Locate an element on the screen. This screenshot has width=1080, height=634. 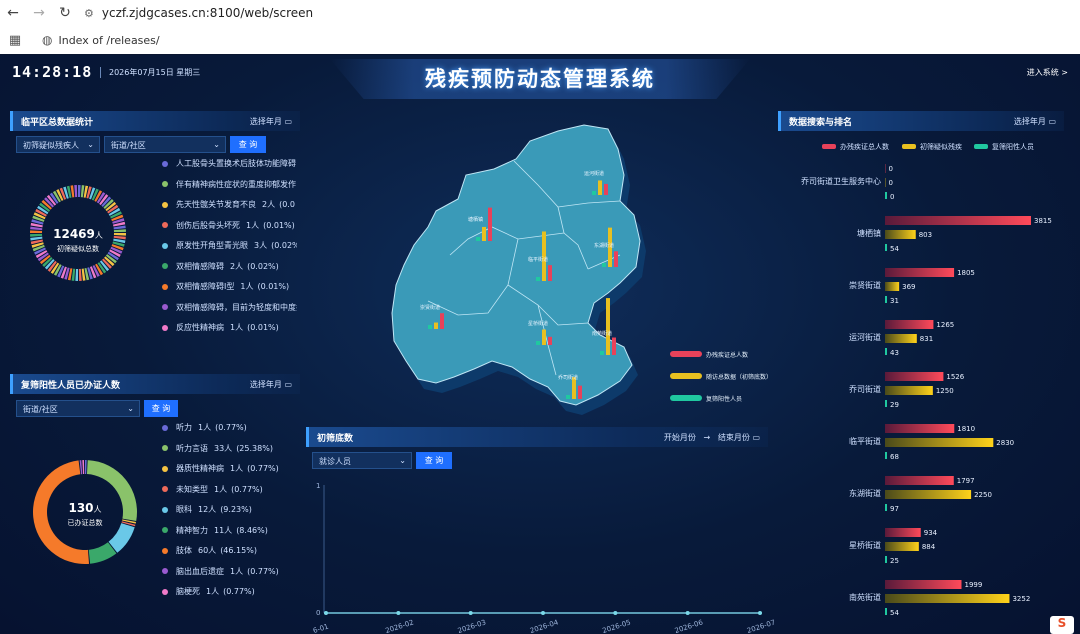
category-select: 初筛疑似残疾人 ⌄ is located at coordinates (58, 144).